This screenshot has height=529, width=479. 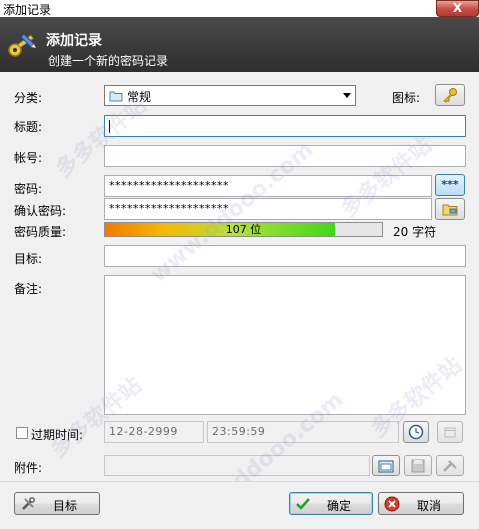 I want to click on expire-calendar-button, so click(x=450, y=432).